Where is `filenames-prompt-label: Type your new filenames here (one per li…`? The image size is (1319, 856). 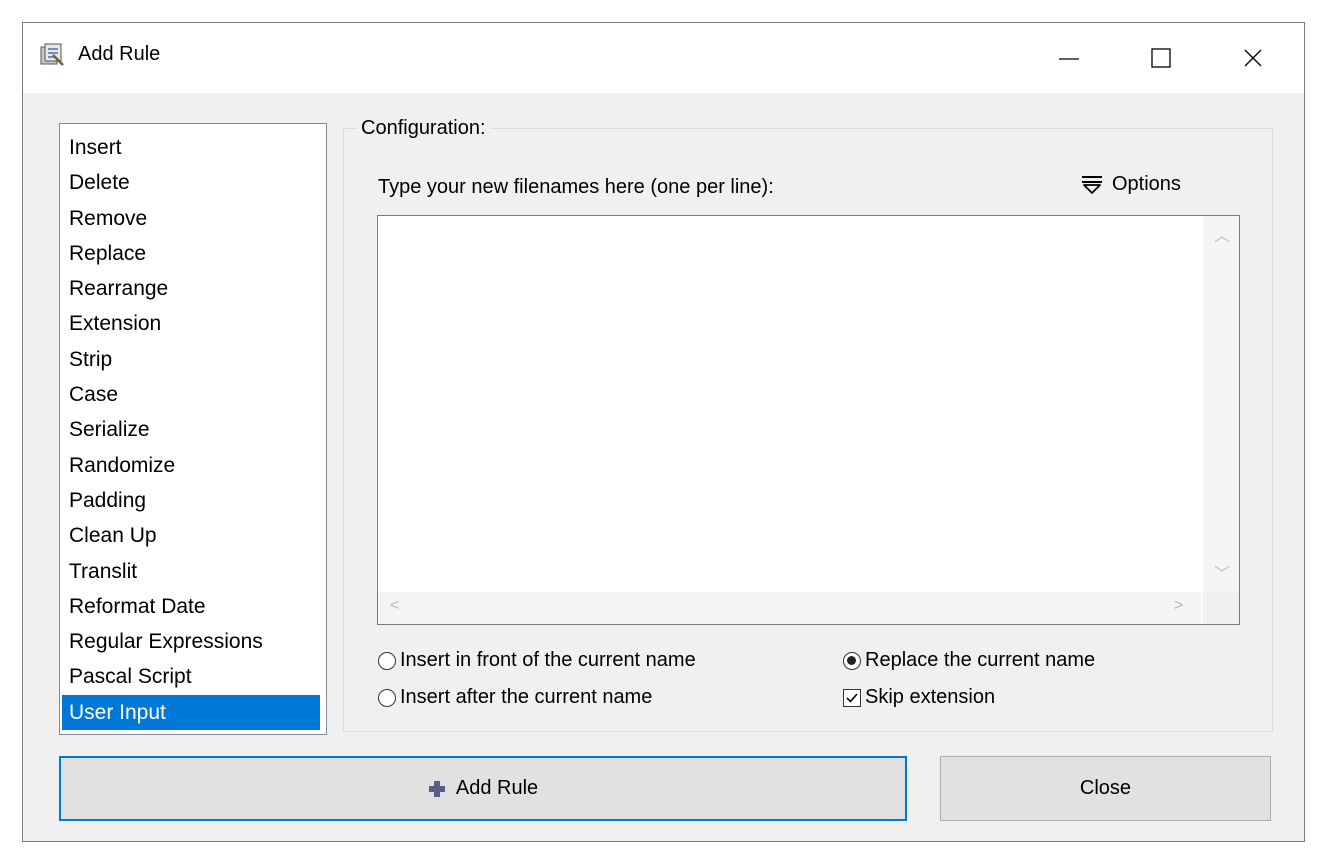
filenames-prompt-label: Type your new filenames here (one per li… is located at coordinates (576, 187).